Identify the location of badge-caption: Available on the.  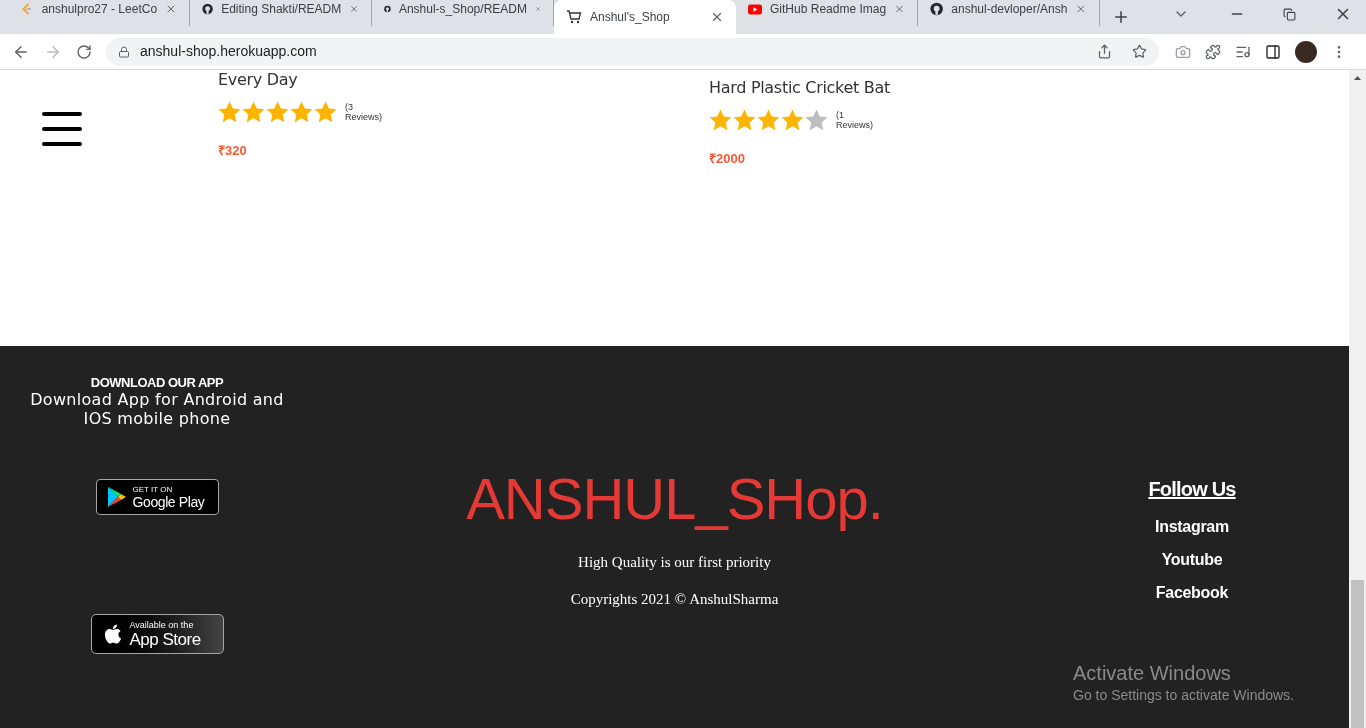
(162, 624).